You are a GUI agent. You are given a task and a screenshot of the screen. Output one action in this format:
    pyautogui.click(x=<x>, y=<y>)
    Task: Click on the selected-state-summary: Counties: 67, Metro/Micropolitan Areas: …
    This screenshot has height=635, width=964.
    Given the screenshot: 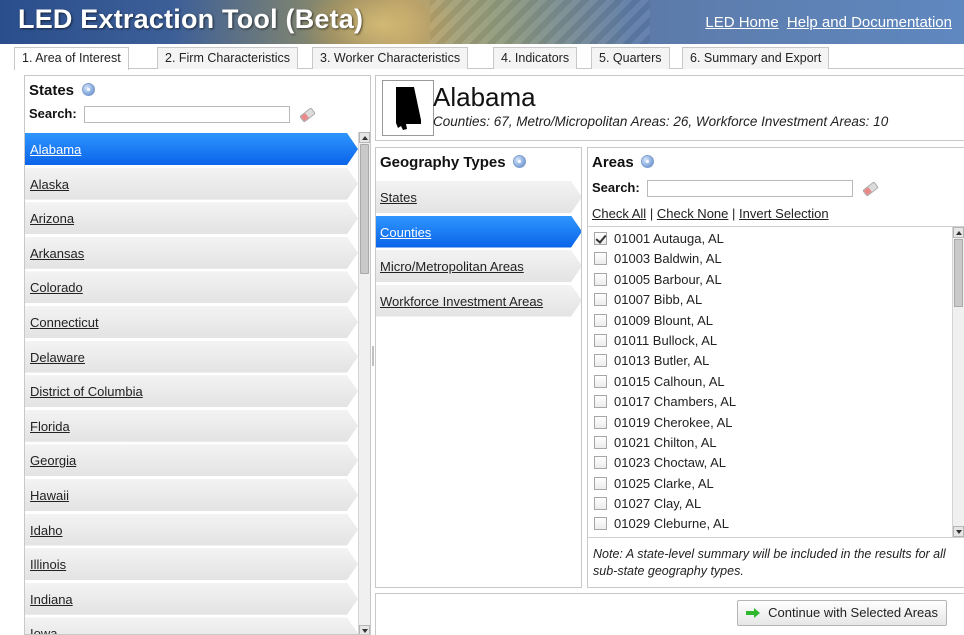 What is the action you would take?
    pyautogui.click(x=661, y=121)
    